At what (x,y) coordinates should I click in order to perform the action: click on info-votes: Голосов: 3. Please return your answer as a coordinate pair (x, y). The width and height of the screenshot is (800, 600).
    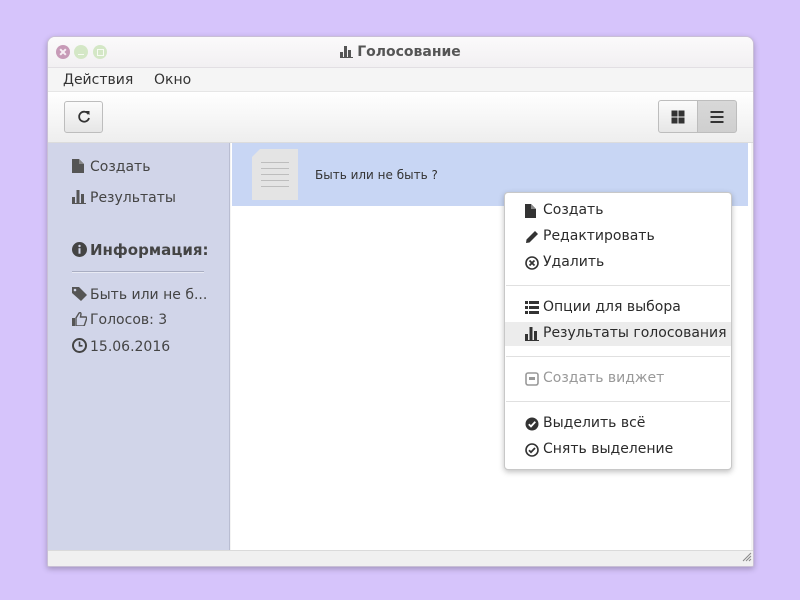
    Looking at the image, I should click on (120, 320).